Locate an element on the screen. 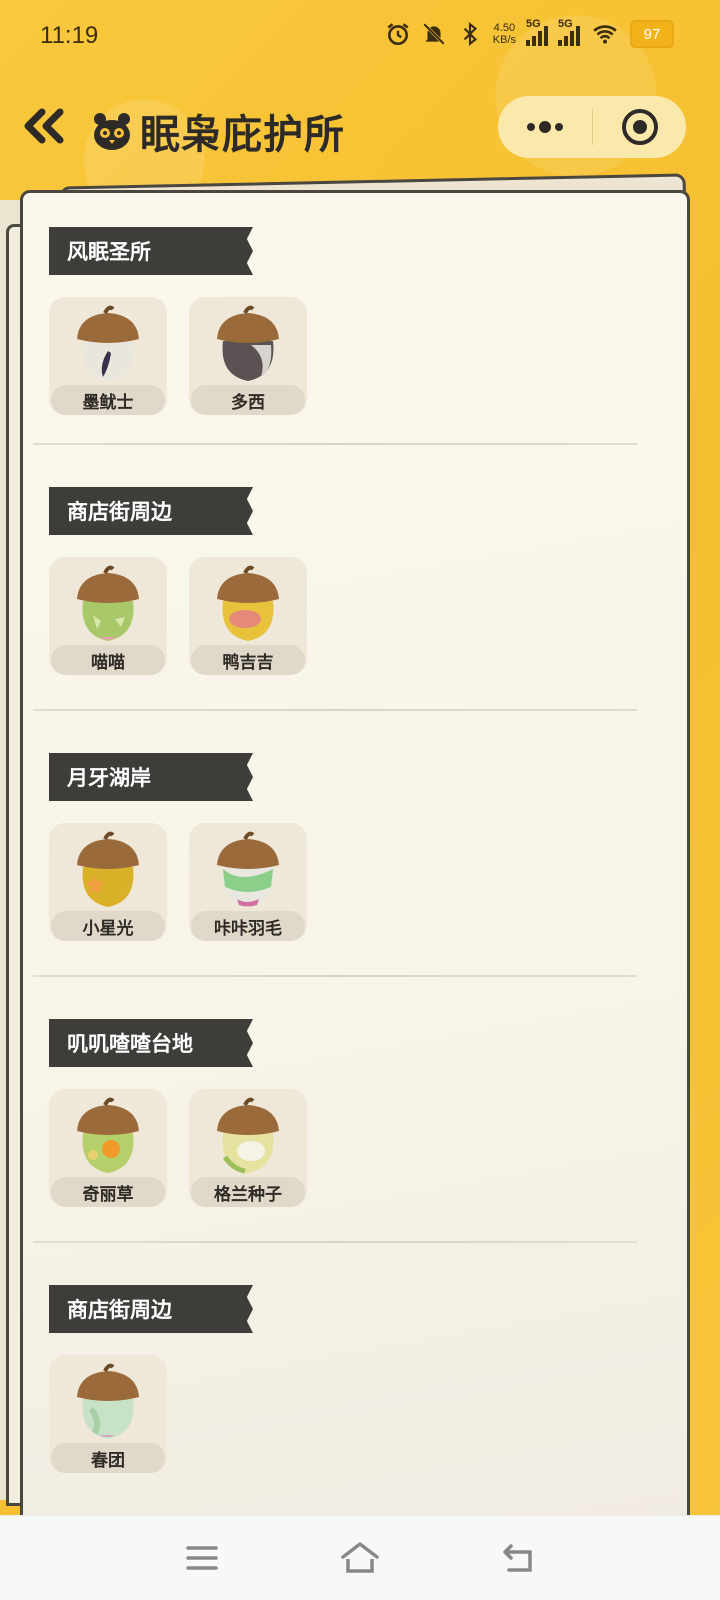 The width and height of the screenshot is (720, 1600). home-icon is located at coordinates (360, 1557).